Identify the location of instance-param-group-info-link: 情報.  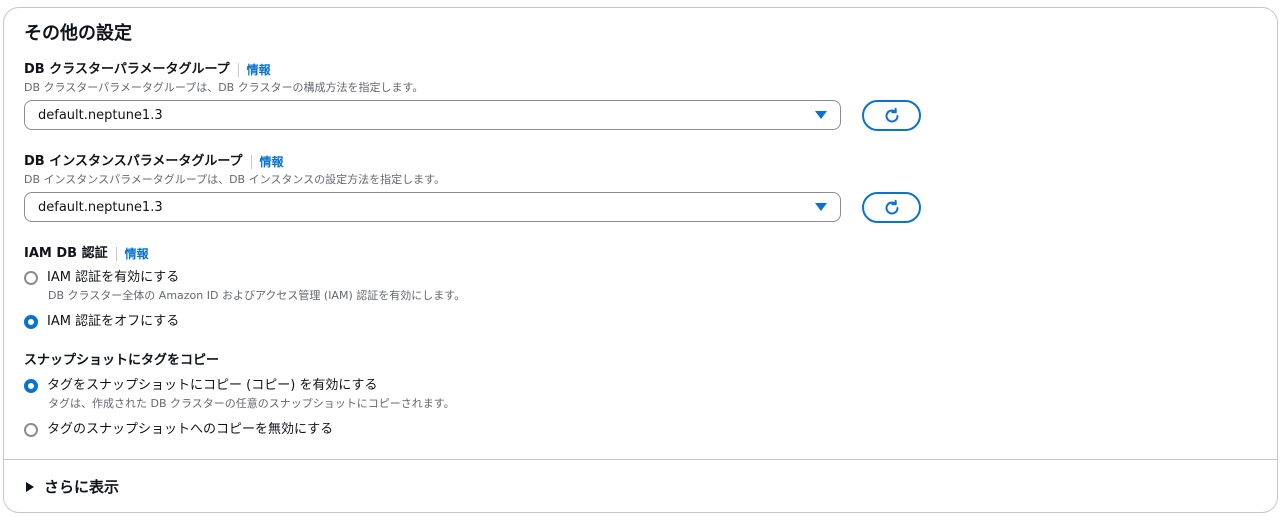
(272, 162).